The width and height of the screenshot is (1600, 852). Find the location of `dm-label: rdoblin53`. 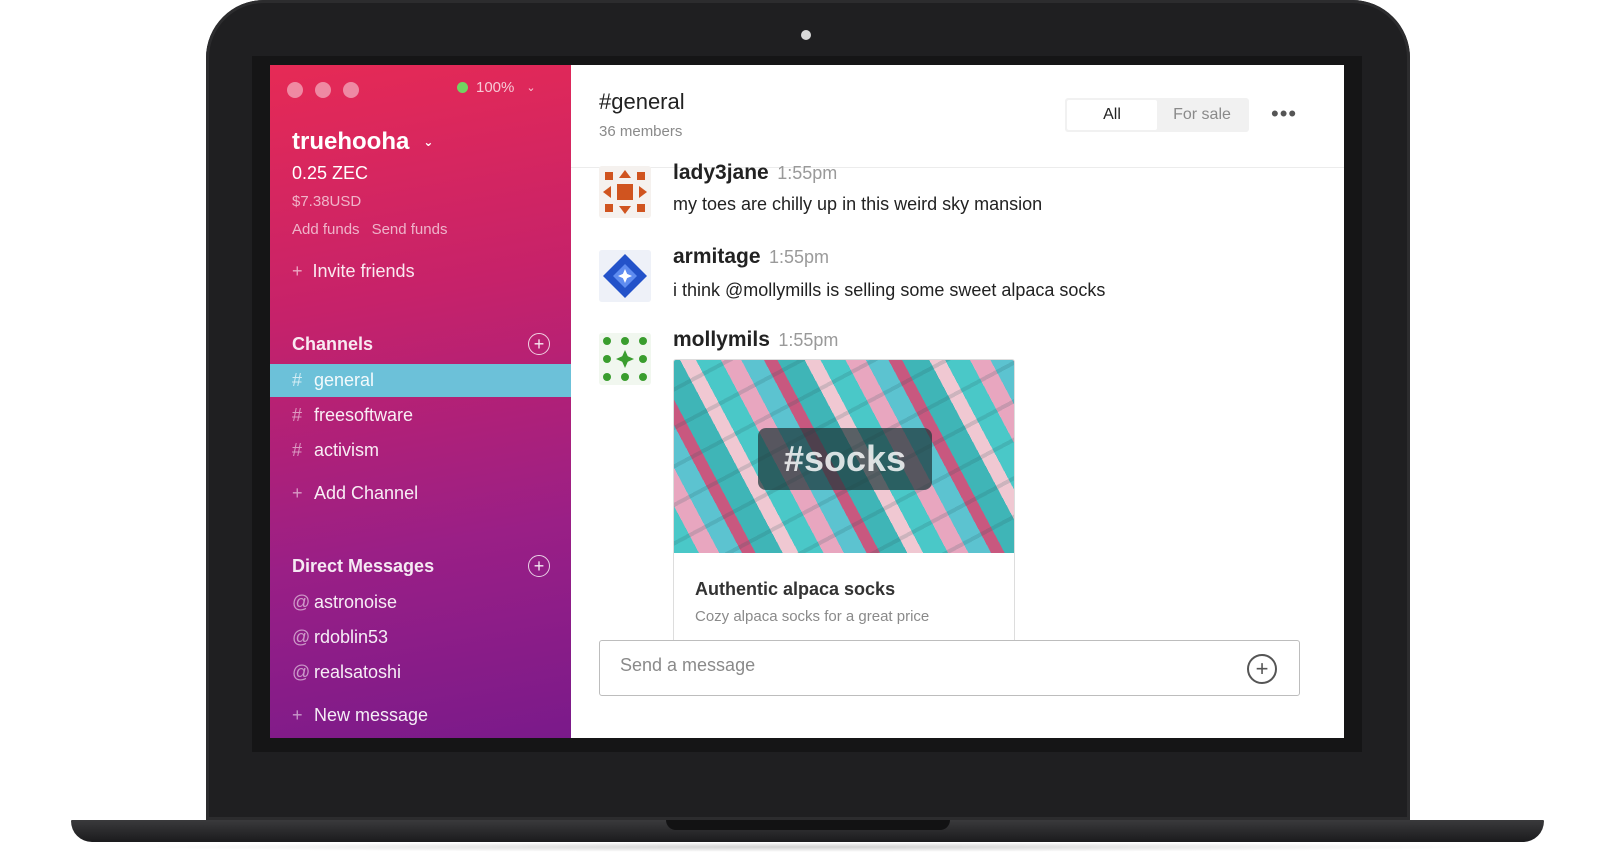

dm-label: rdoblin53 is located at coordinates (351, 637).